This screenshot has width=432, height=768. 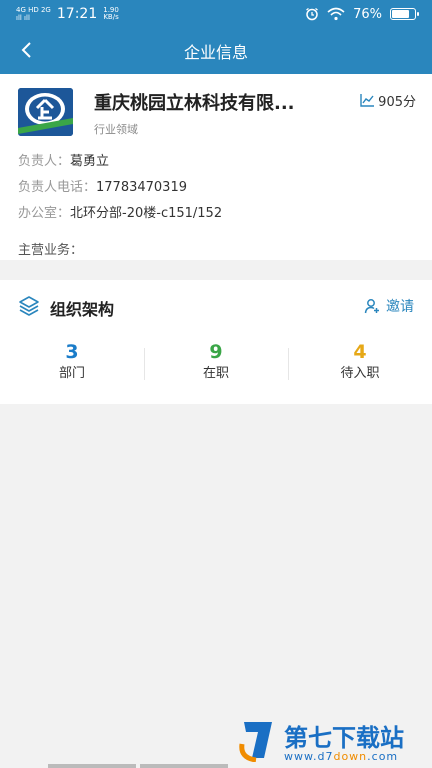 What do you see at coordinates (400, 307) in the screenshot?
I see `invite-label: 邀请` at bounding box center [400, 307].